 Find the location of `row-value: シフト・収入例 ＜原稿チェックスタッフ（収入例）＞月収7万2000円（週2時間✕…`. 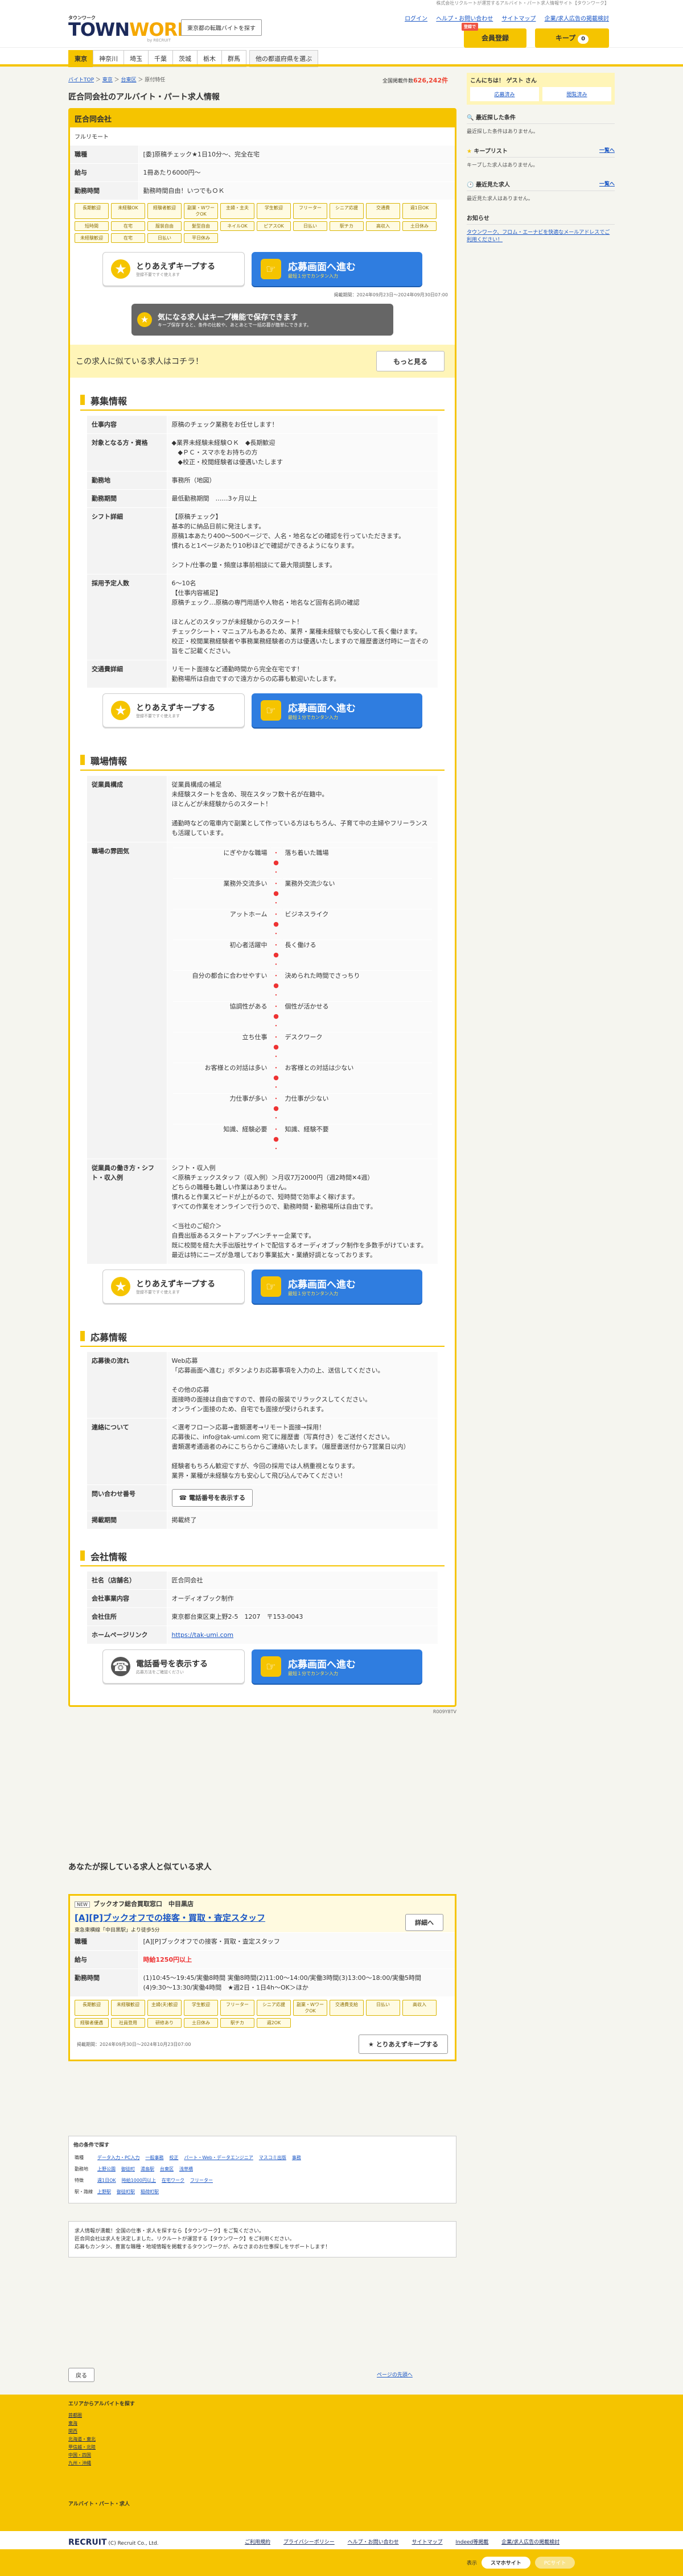

row-value: シフト・収入例 ＜原稿チェックスタッフ（収入例）＞月収7万2000円（週2時間✕… is located at coordinates (302, 1211).